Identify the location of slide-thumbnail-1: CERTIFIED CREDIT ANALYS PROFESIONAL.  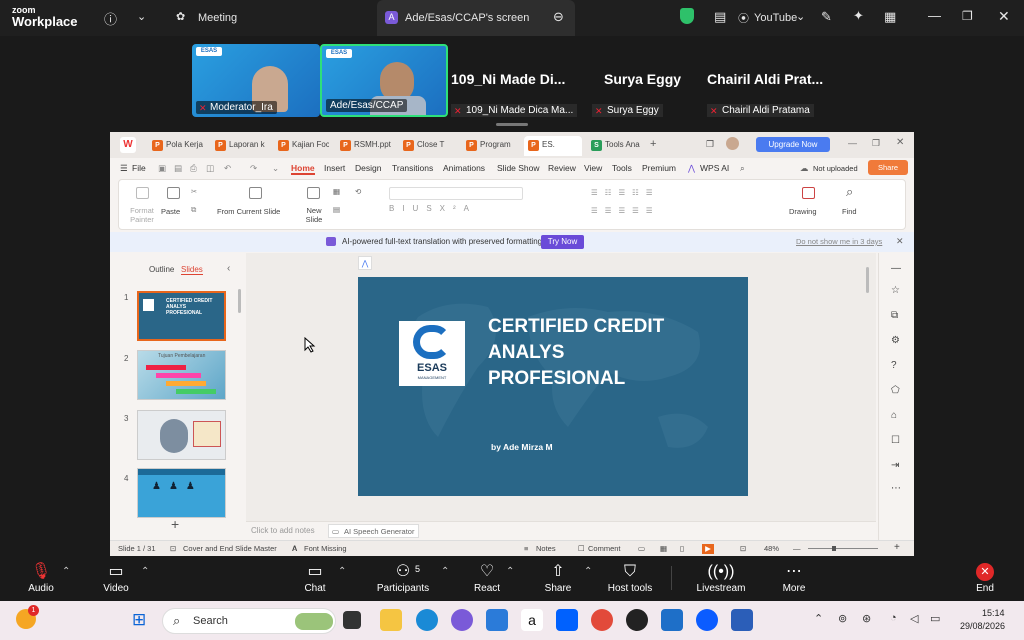
(181, 316).